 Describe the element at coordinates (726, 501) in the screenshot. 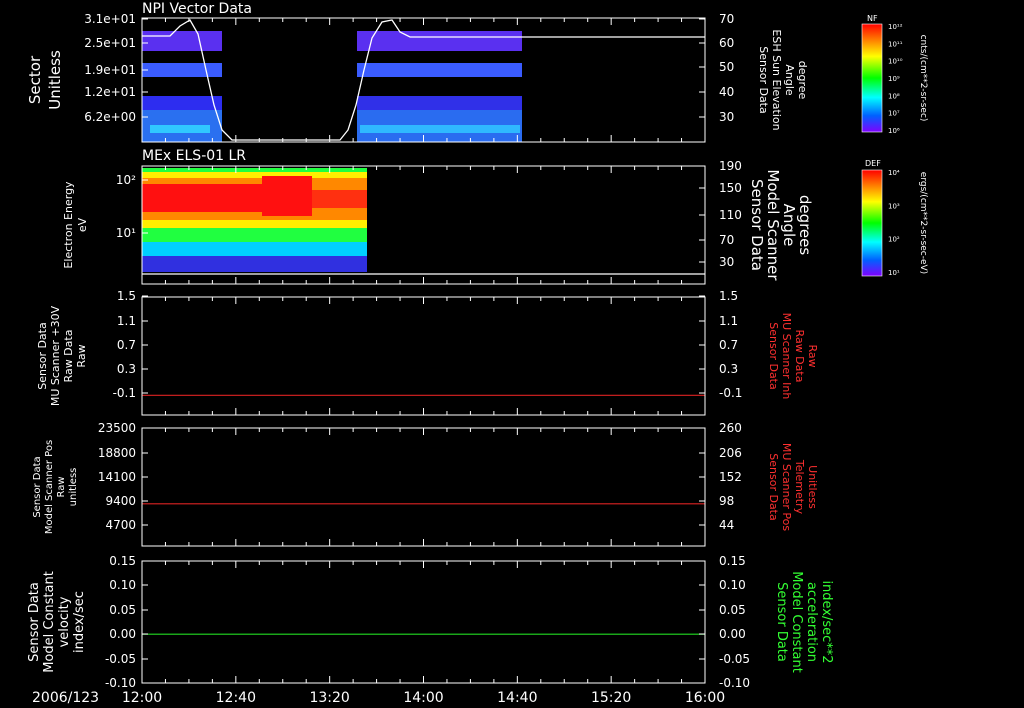

I see `y-tick-label-right: 98` at that location.